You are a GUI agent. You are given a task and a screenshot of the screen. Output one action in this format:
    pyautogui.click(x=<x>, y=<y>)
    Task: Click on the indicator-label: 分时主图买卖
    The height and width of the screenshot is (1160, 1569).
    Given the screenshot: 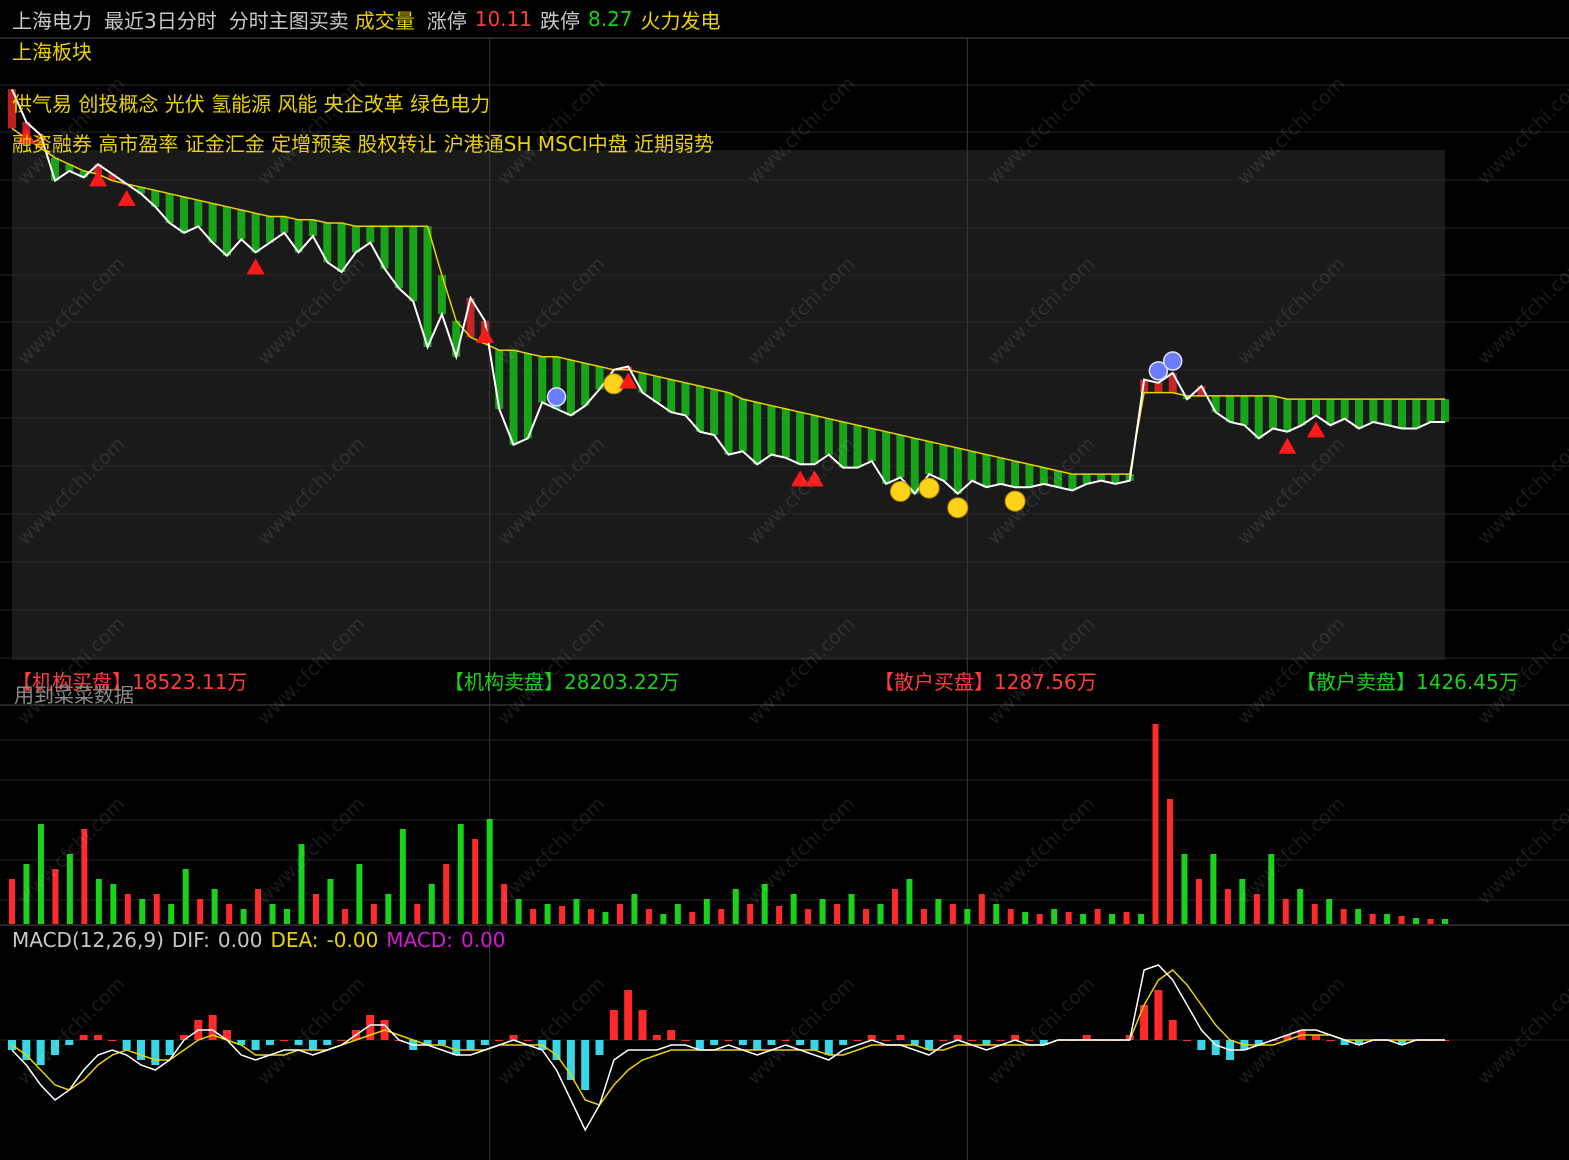 What is the action you would take?
    pyautogui.click(x=289, y=19)
    